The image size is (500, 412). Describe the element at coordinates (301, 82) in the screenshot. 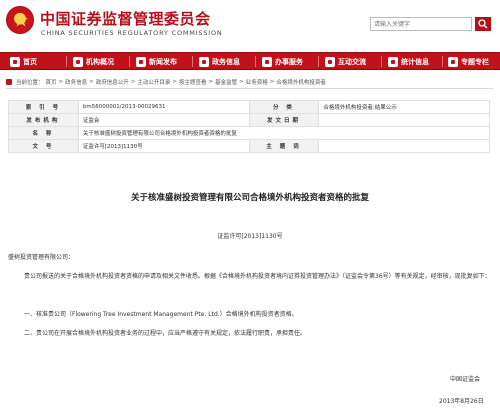

I see `breadcrumb-link: 合格境外机构投资者` at that location.